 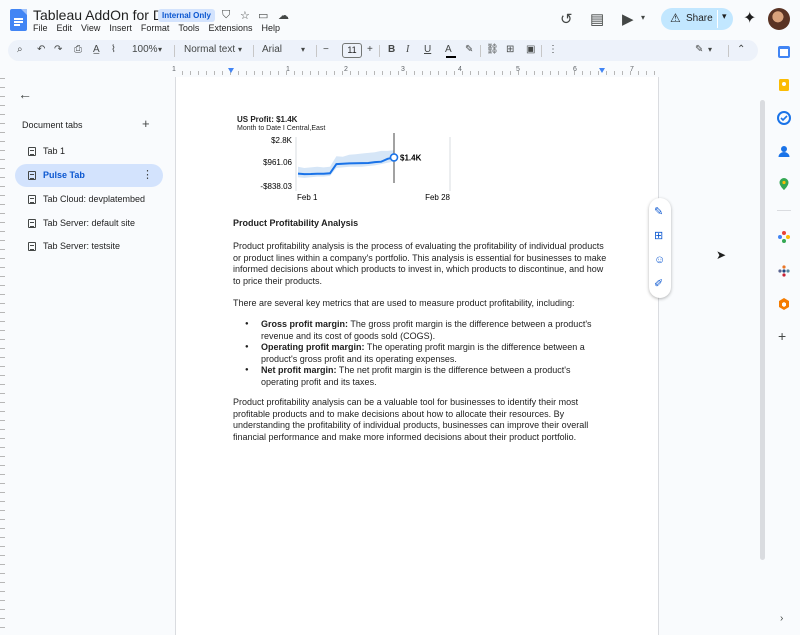 What do you see at coordinates (784, 118) in the screenshot?
I see `tasks-icon` at bounding box center [784, 118].